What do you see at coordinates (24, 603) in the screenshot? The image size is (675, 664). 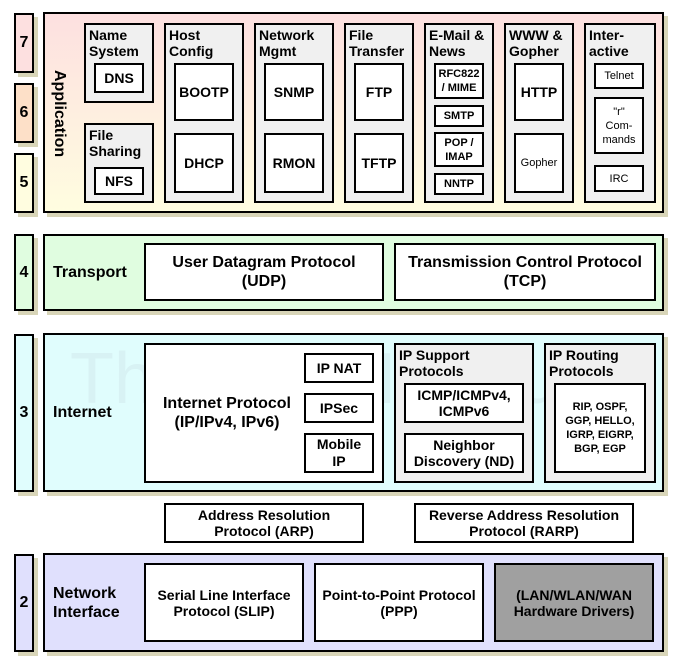 I see `layer-number-2: 2` at bounding box center [24, 603].